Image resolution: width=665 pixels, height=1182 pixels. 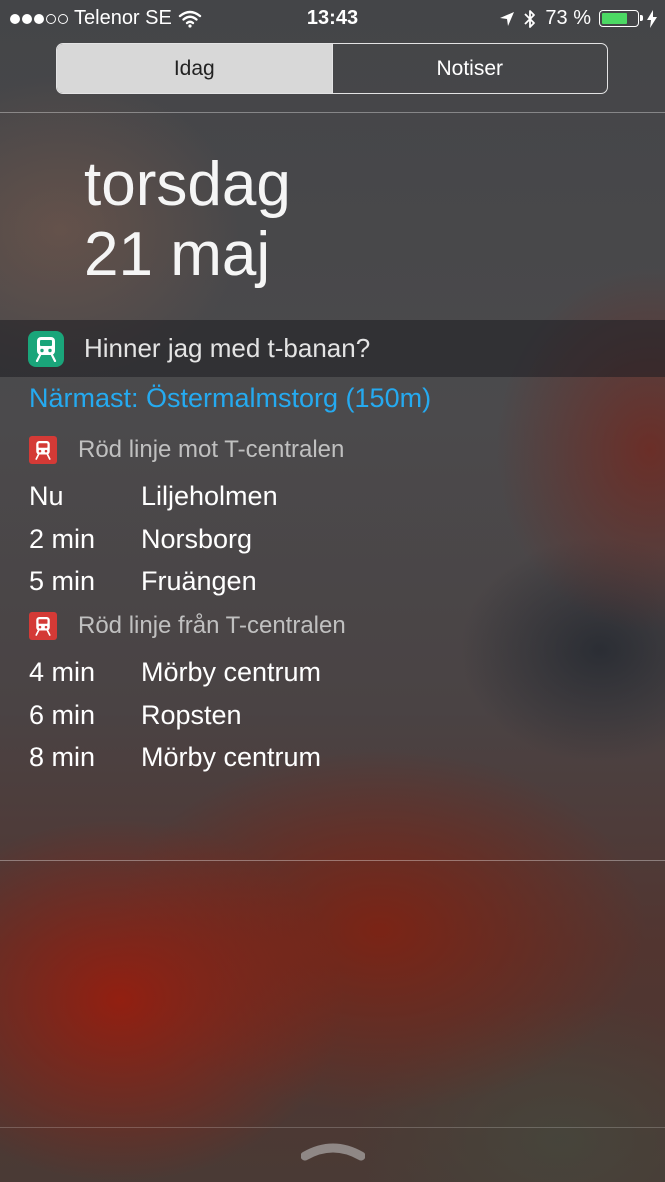 I want to click on status-right: 73 %, so click(x=578, y=18).